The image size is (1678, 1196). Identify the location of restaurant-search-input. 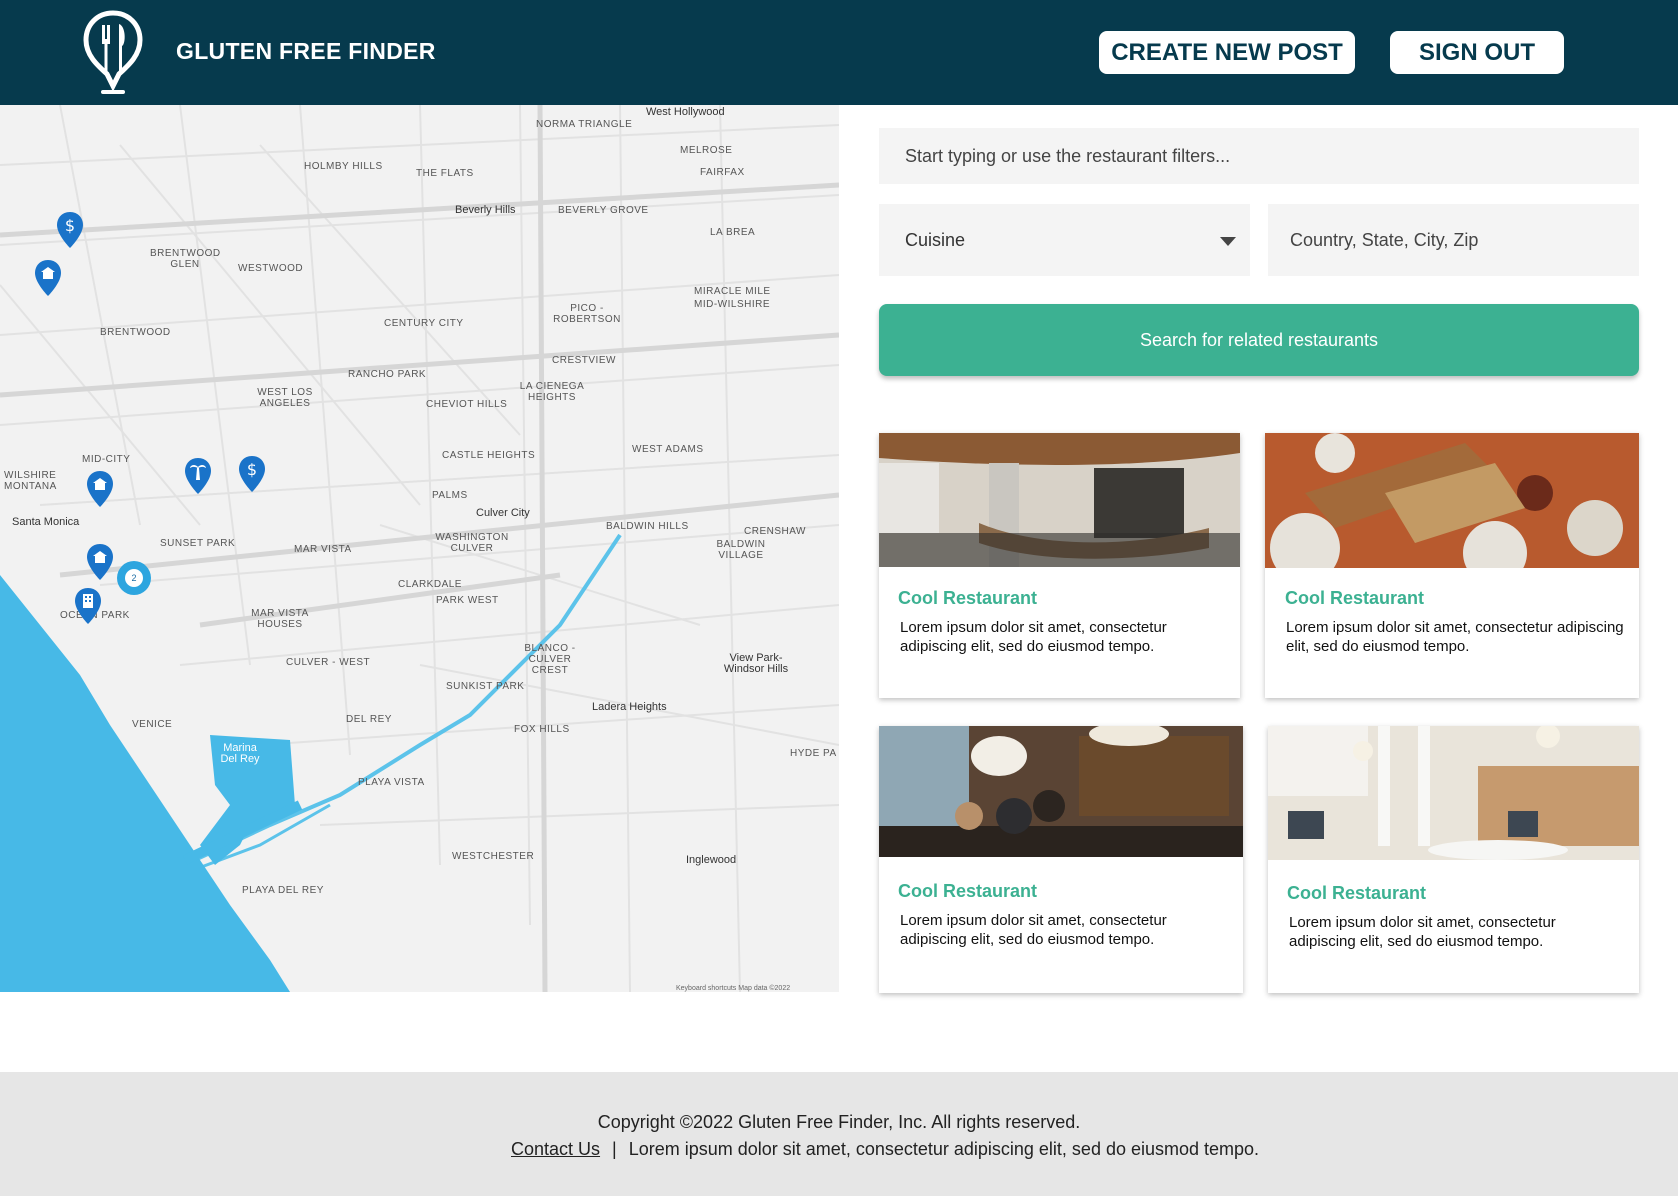
(1259, 156).